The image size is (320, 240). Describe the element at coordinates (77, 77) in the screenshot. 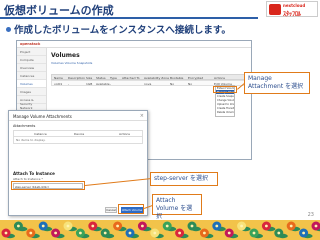

I see `table-column-header: Description` at that location.